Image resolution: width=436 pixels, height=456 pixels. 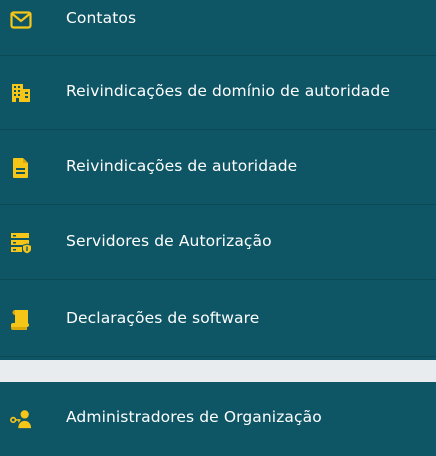 What do you see at coordinates (21, 419) in the screenshot?
I see `user-key-icon` at bounding box center [21, 419].